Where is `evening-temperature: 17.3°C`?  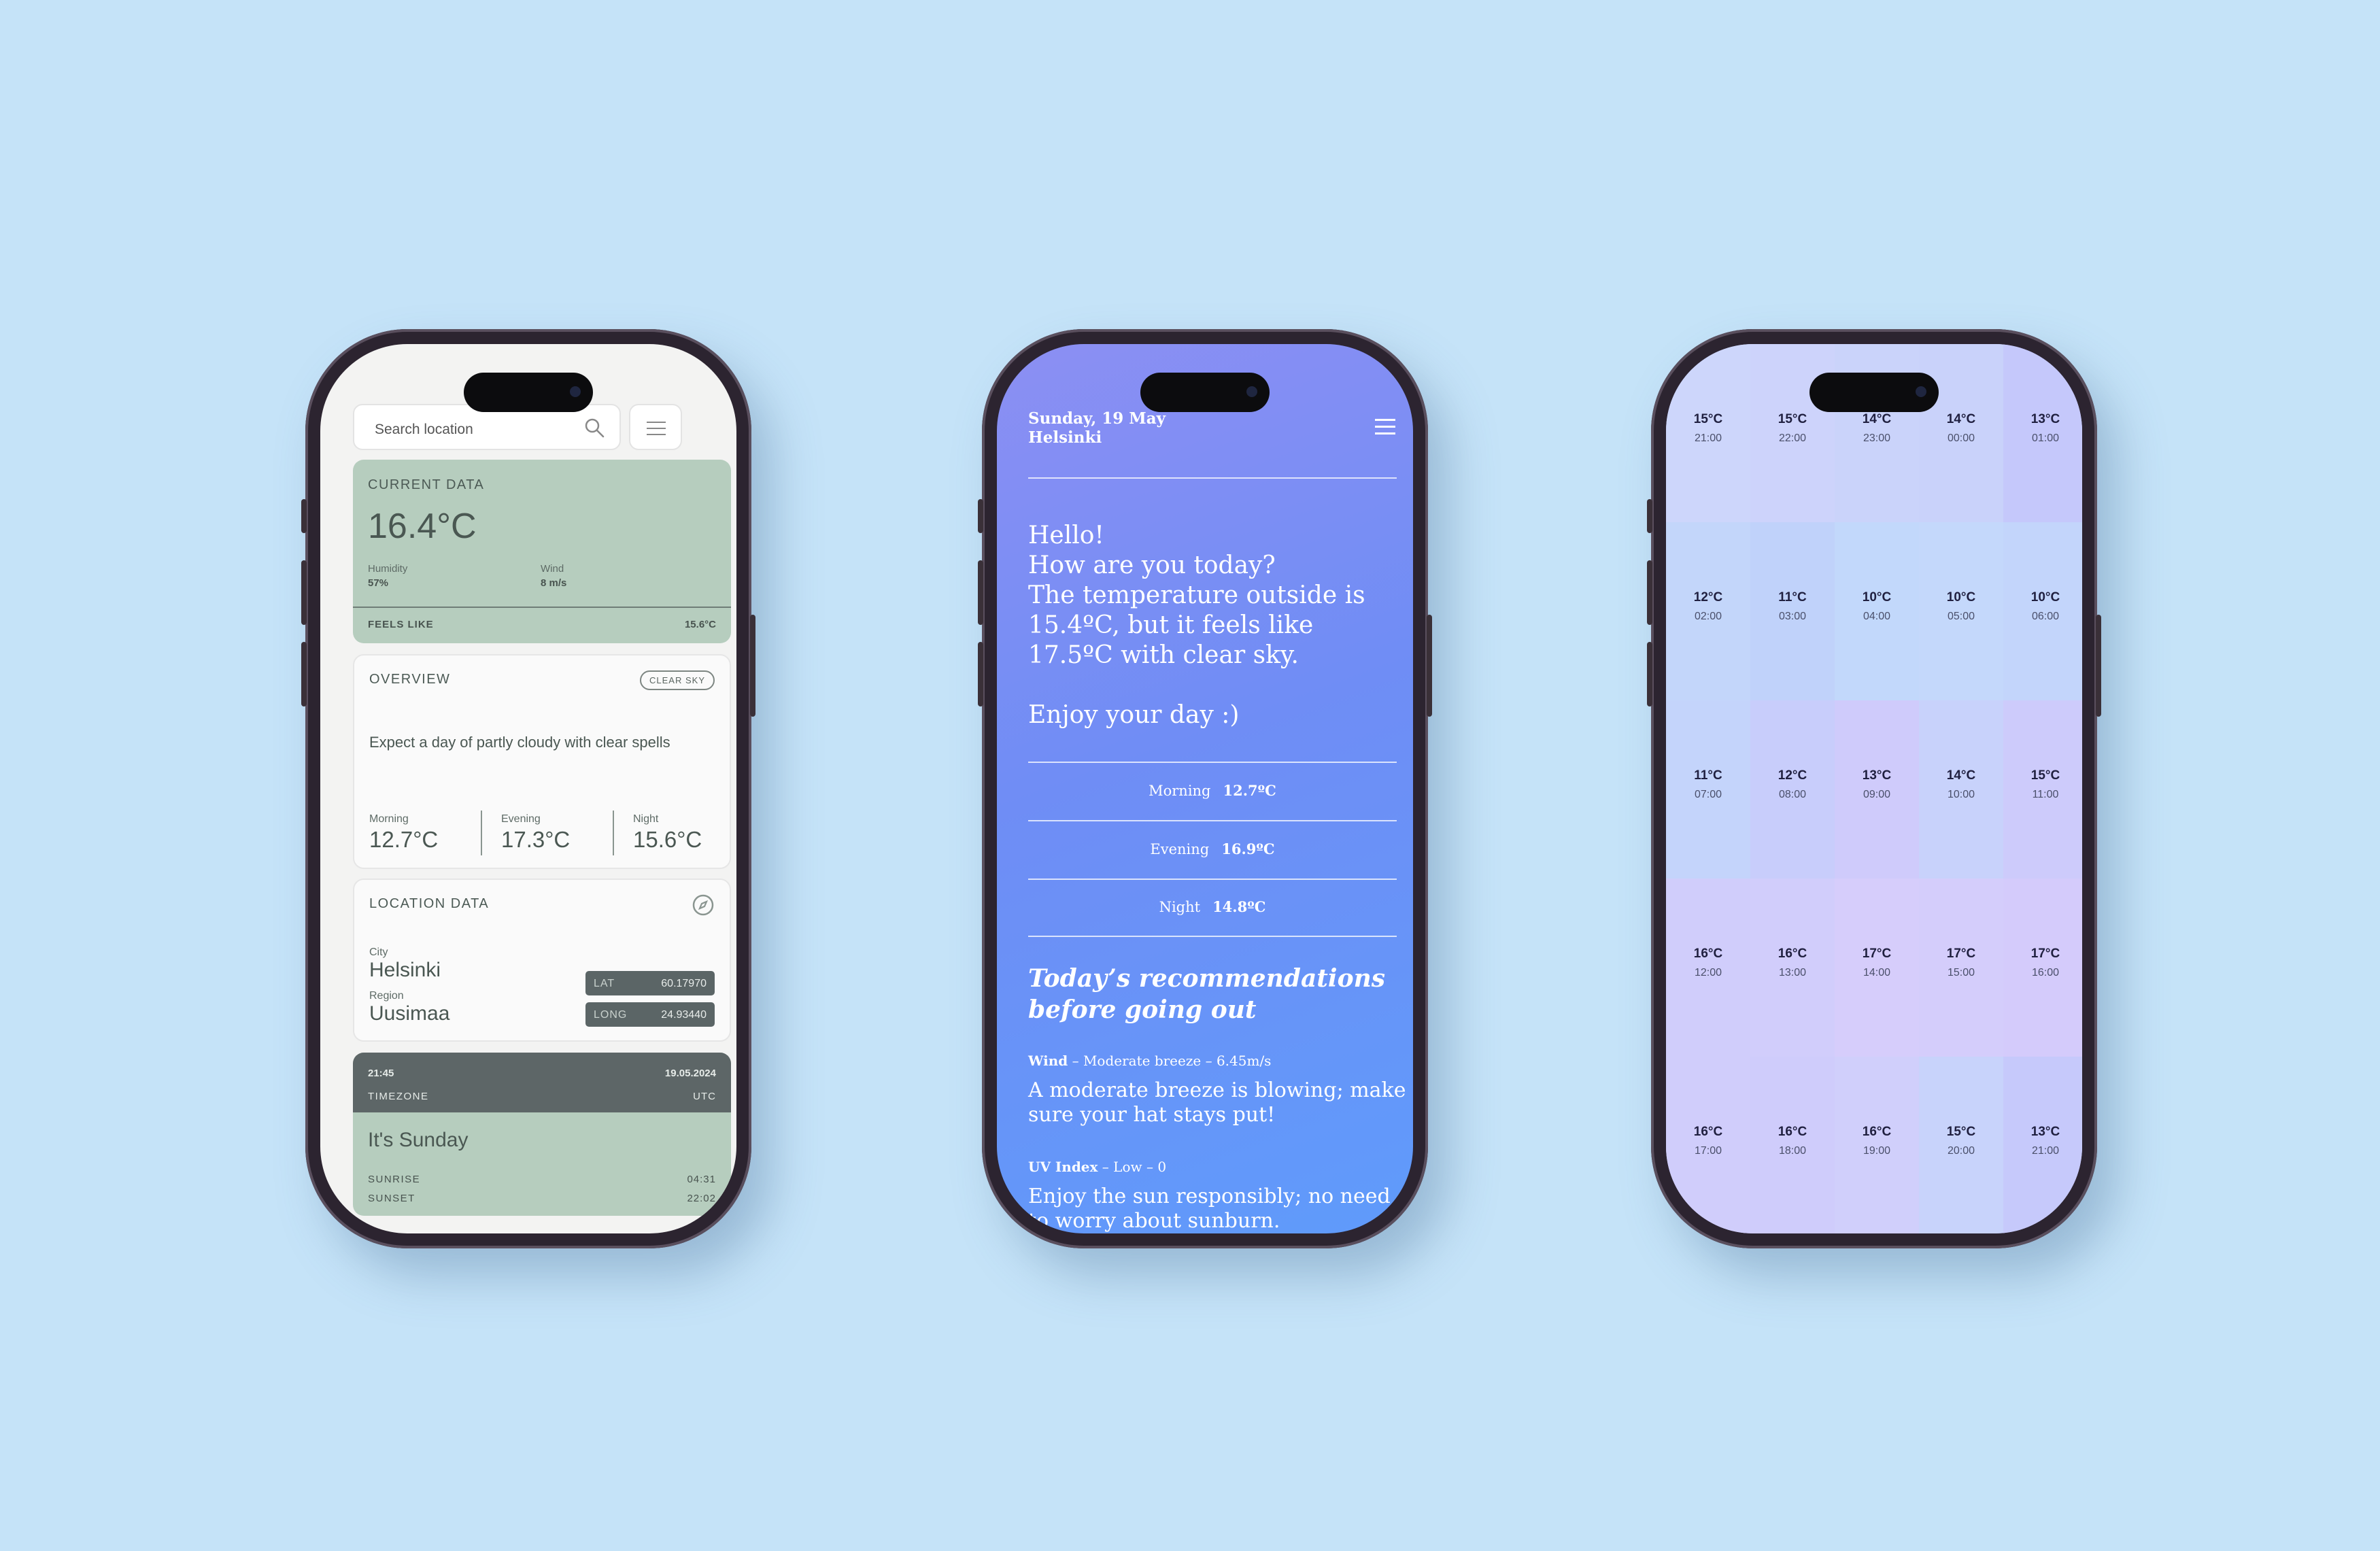
evening-temperature: 17.3°C is located at coordinates (536, 839).